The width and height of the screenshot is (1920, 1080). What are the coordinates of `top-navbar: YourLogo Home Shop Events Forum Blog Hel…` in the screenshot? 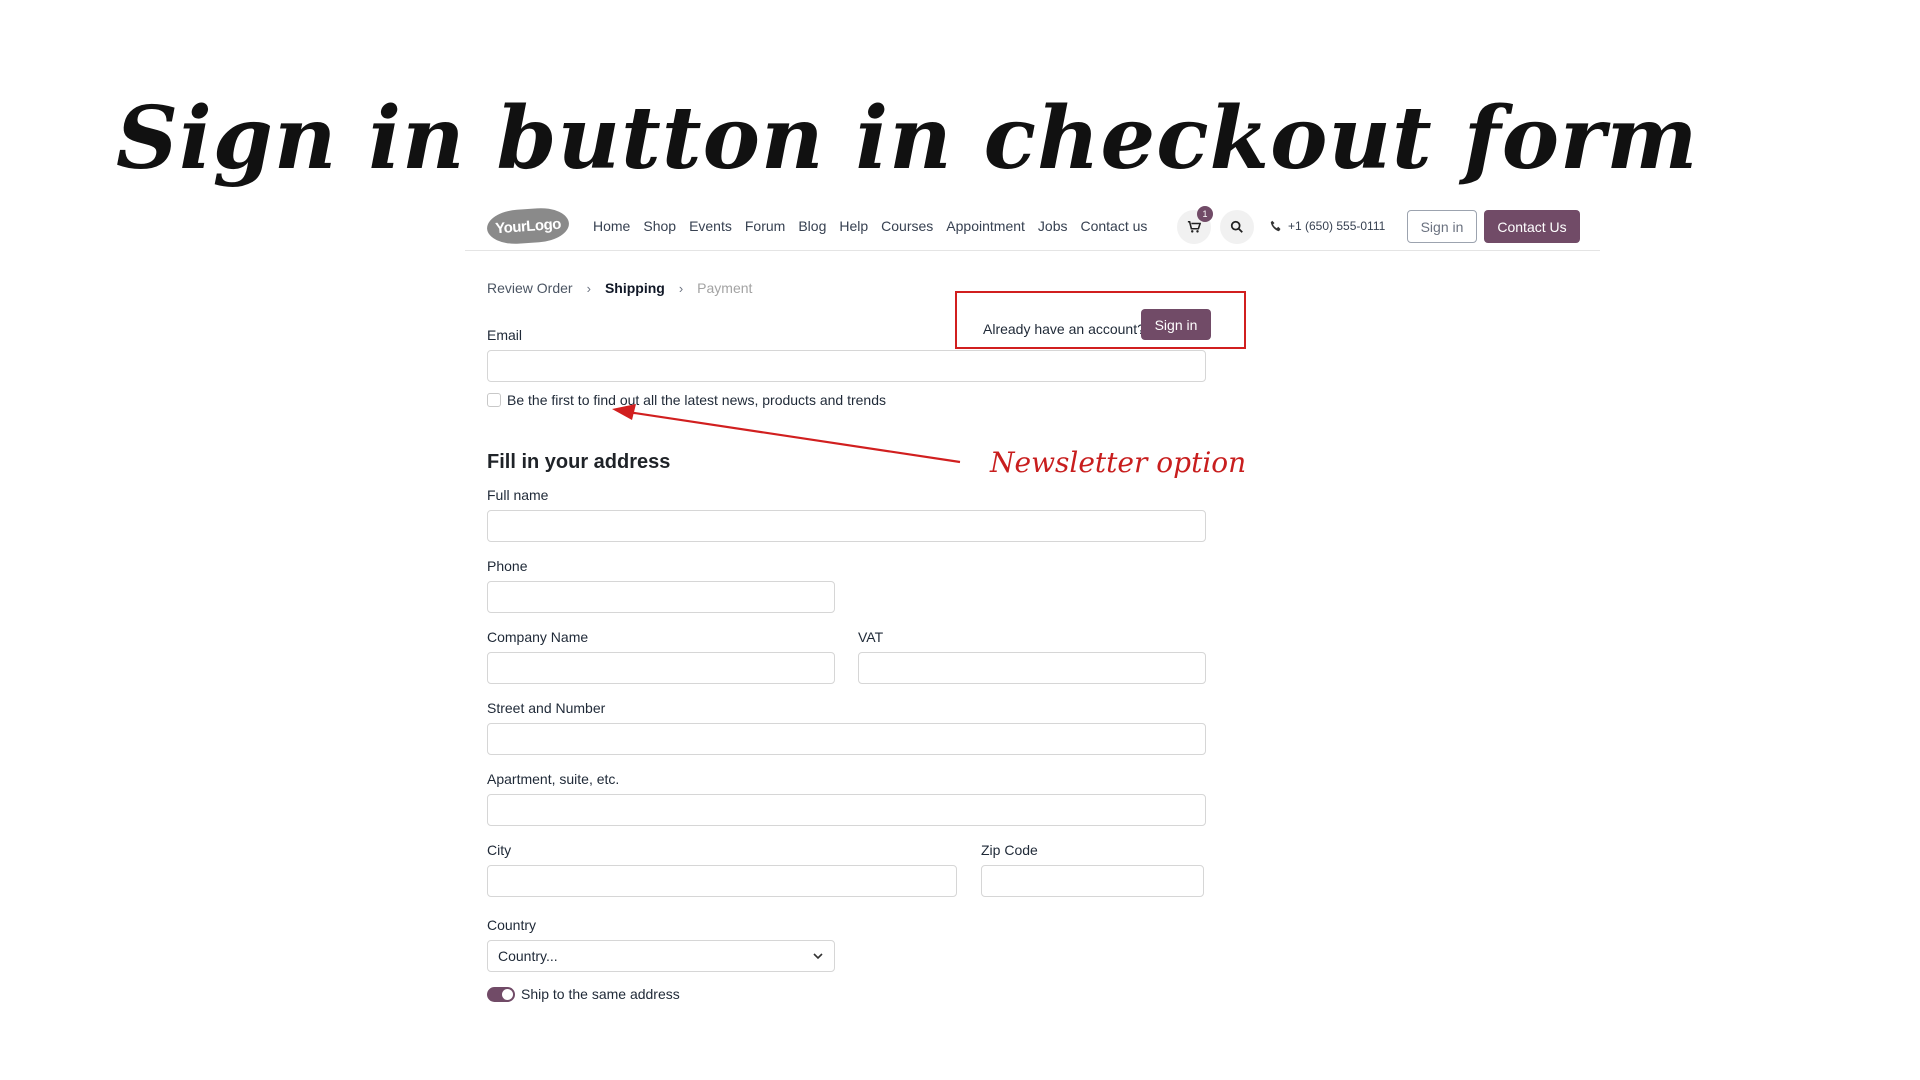 It's located at (1032, 228).